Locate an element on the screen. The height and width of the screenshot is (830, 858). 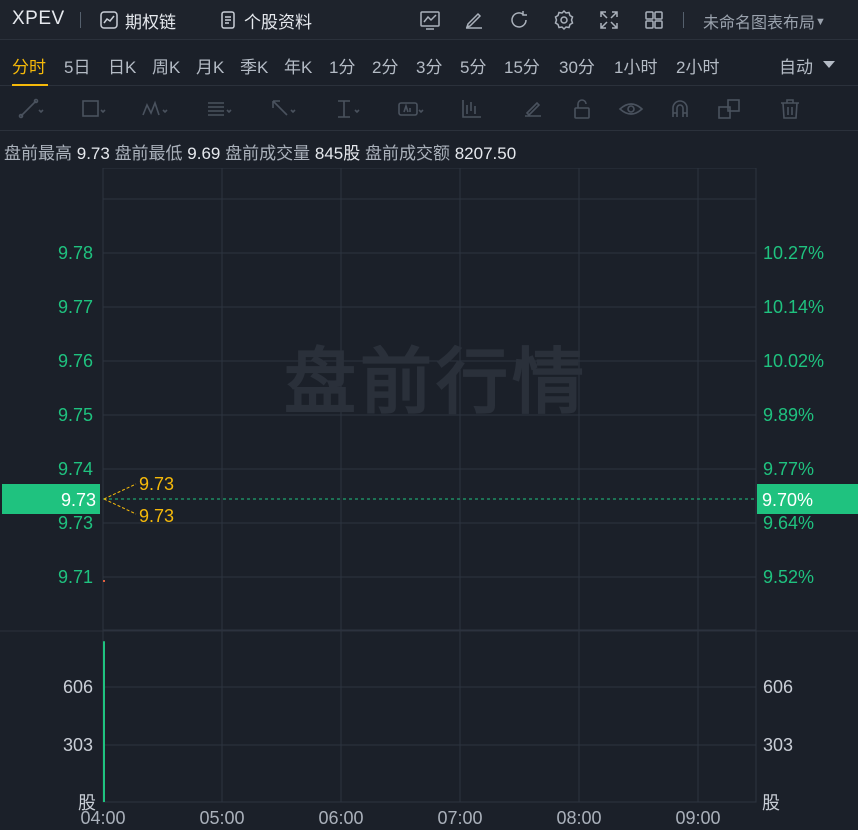
grid-layout-icon is located at coordinates (654, 20).